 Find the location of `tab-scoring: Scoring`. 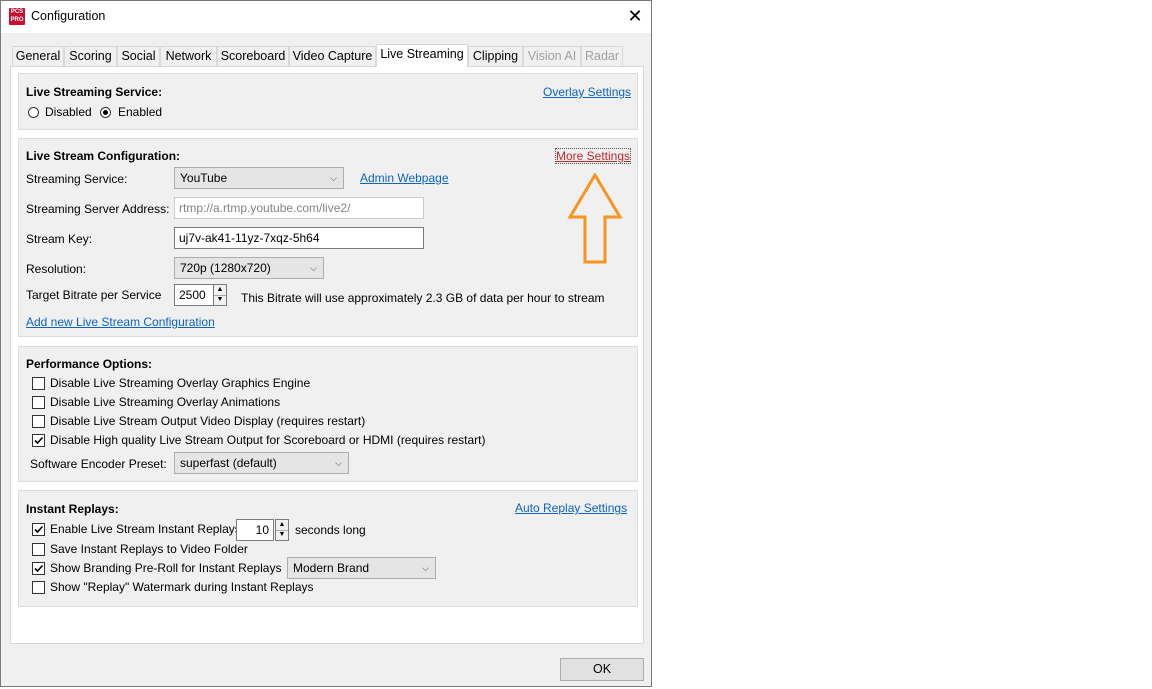

tab-scoring: Scoring is located at coordinates (90, 56).